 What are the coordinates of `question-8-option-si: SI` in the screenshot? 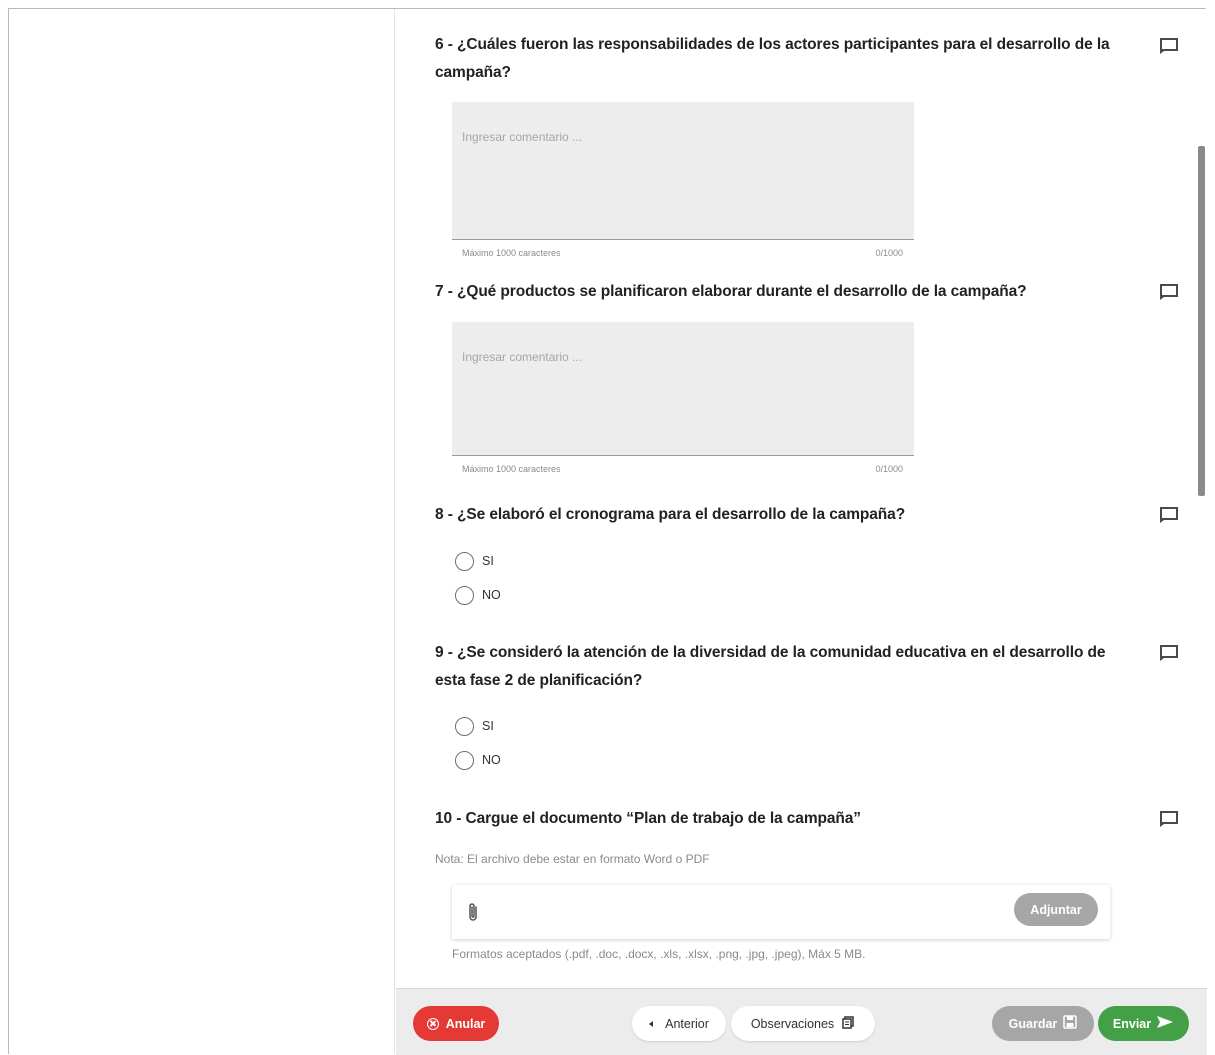 It's located at (474, 561).